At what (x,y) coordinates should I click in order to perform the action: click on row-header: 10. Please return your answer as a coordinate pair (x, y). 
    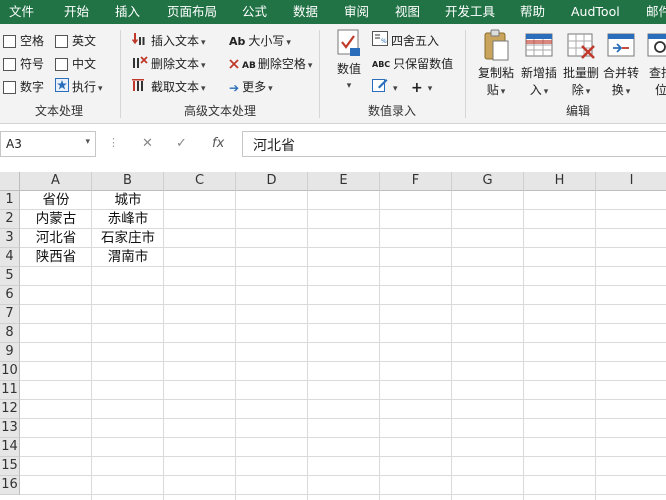
    Looking at the image, I should click on (10, 371).